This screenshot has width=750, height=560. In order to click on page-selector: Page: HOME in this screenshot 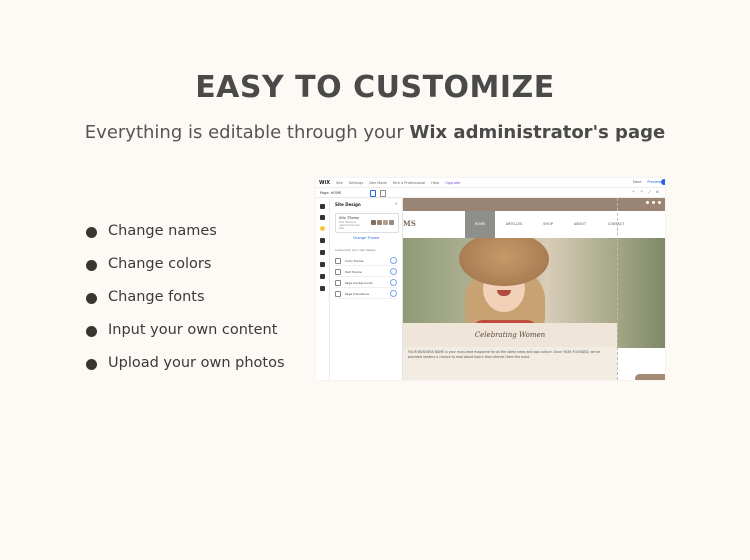, I will do `click(330, 193)`.